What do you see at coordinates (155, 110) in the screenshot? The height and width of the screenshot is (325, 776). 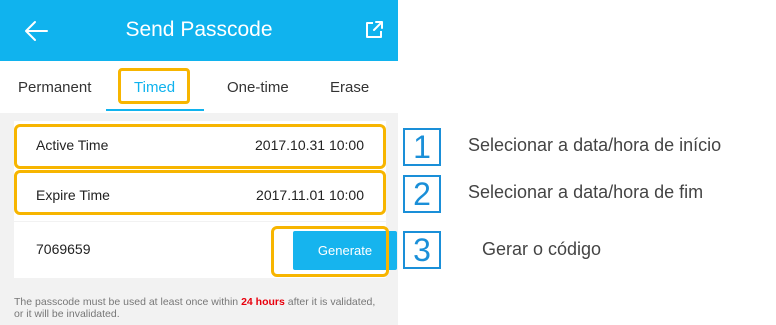 I see `active-tab-indicator` at bounding box center [155, 110].